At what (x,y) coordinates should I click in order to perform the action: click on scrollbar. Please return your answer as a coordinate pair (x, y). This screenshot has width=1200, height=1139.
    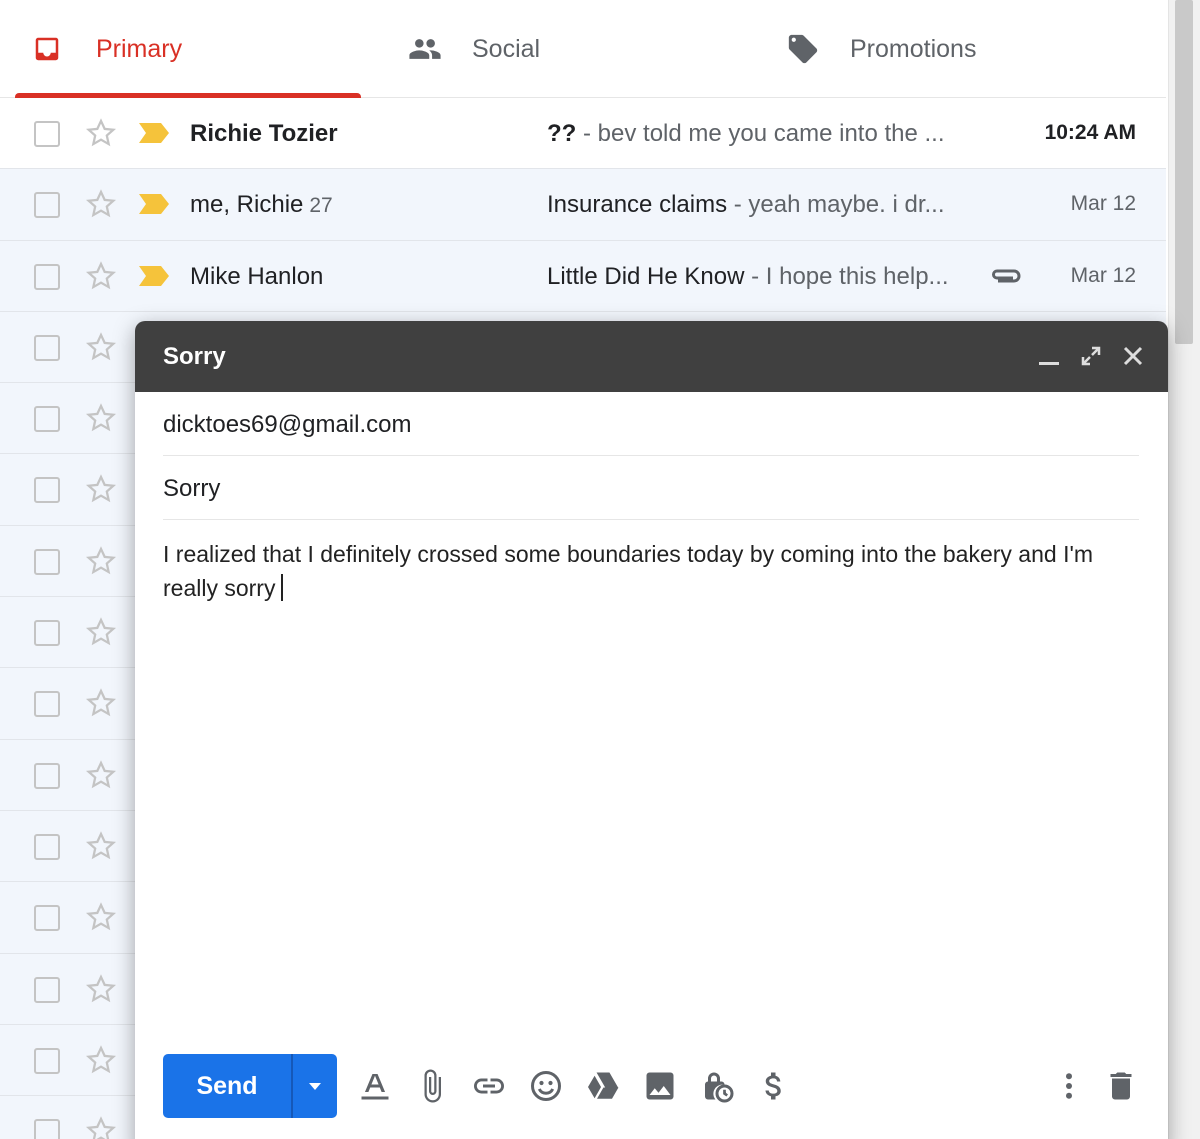
    Looking at the image, I should click on (1184, 569).